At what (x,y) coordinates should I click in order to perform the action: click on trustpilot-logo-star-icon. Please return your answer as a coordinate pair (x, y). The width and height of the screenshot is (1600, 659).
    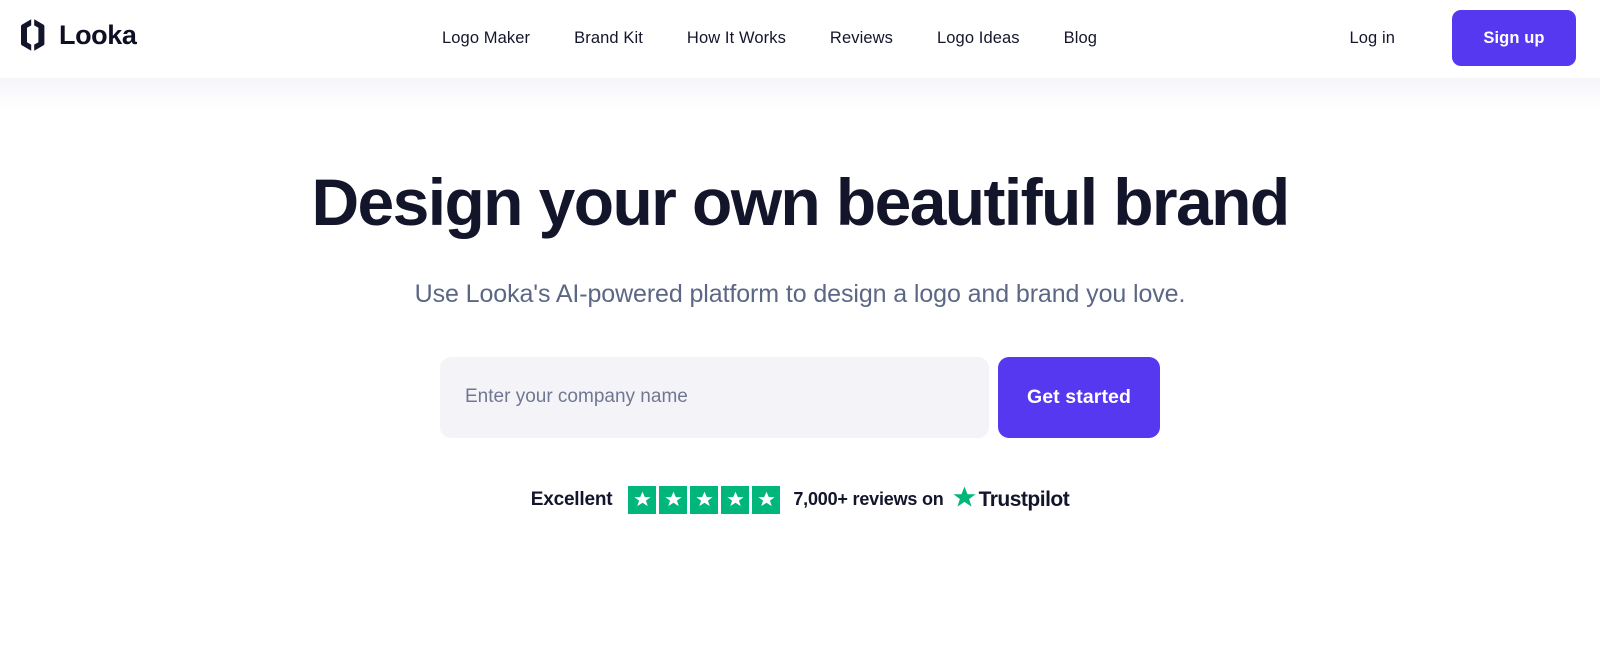
    Looking at the image, I should click on (964, 500).